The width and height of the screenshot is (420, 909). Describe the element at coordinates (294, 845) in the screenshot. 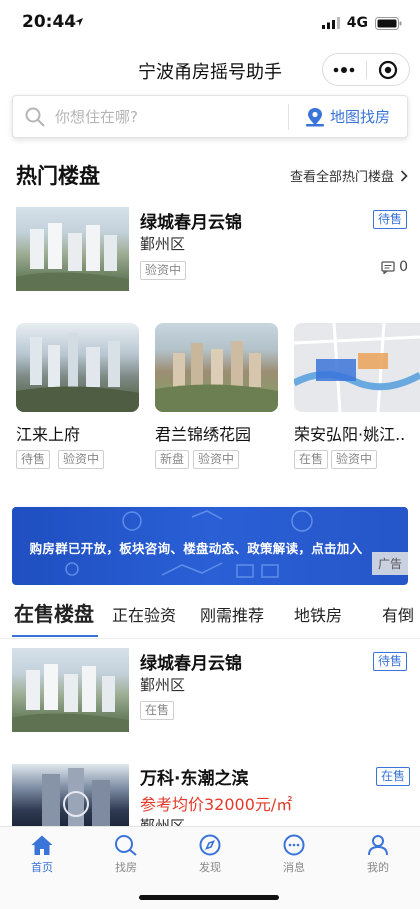

I see `chat-icon` at that location.